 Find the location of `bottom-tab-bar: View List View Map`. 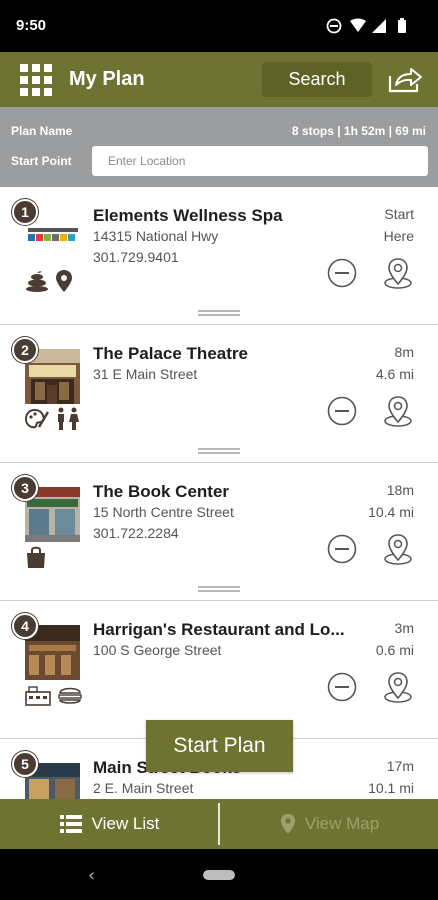

bottom-tab-bar: View List View Map is located at coordinates (219, 824).